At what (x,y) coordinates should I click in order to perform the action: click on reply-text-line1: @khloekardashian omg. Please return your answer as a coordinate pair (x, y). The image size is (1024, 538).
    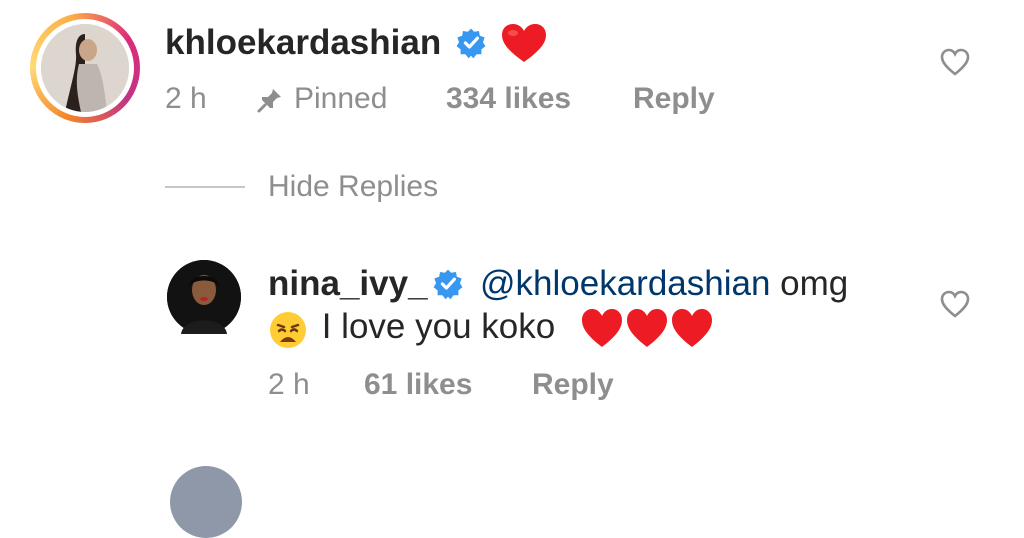
    Looking at the image, I should click on (664, 283).